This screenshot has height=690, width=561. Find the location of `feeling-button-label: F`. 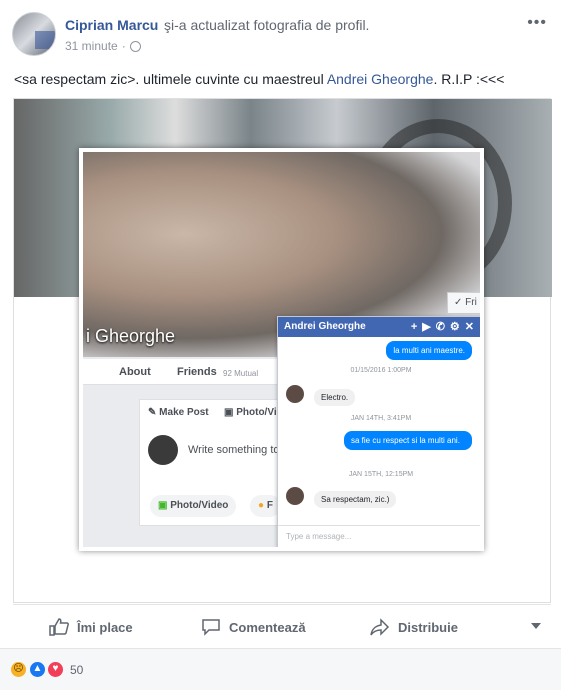

feeling-button-label: F is located at coordinates (269, 505).